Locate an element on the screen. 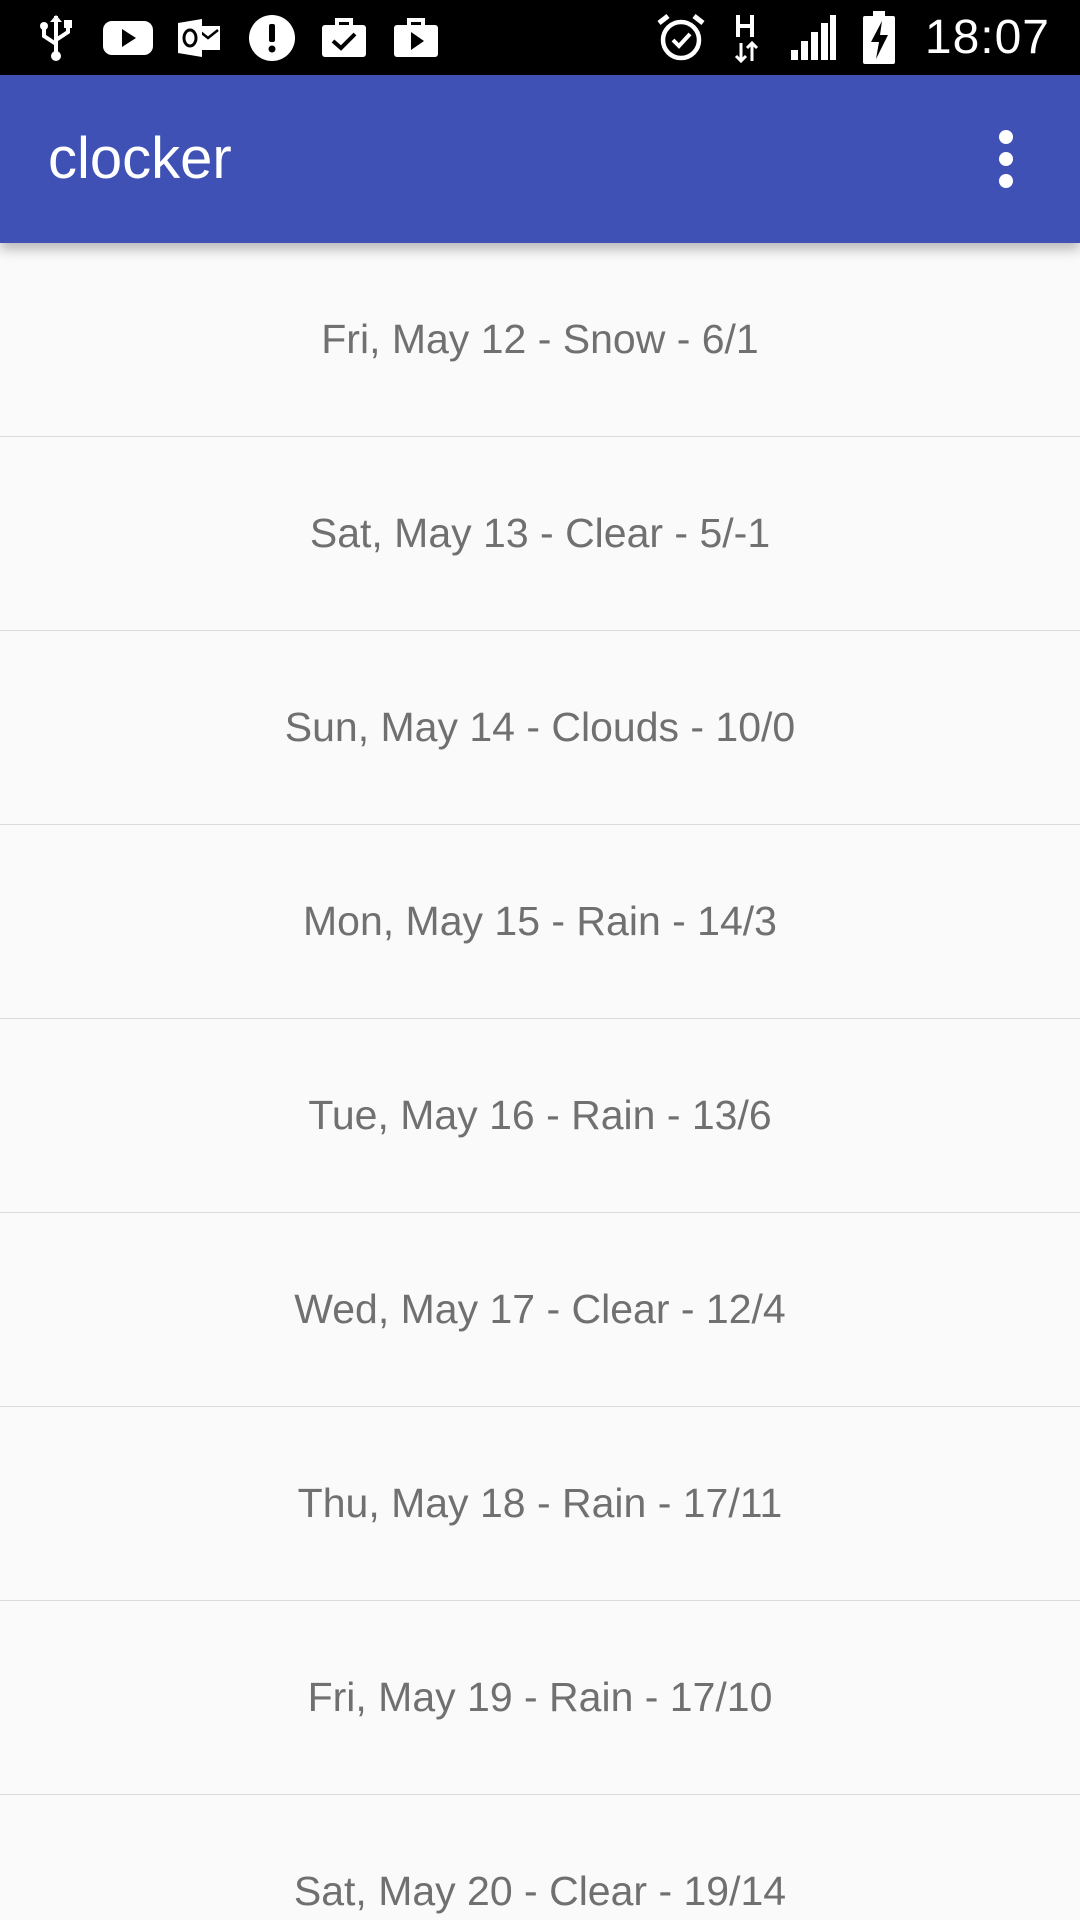 The width and height of the screenshot is (1080, 1920). briefcase-play-icon is located at coordinates (416, 38).